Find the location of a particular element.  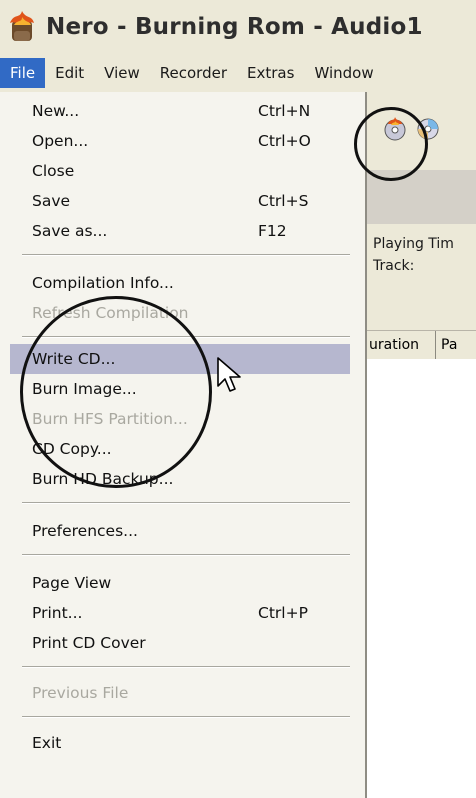

menu-item-new: New... Ctrl+N is located at coordinates (180, 111).